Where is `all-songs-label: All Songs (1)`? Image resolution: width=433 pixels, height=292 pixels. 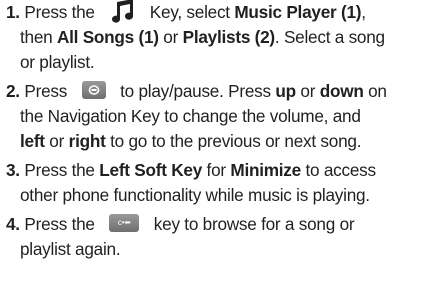 all-songs-label: All Songs (1) is located at coordinates (107, 37).